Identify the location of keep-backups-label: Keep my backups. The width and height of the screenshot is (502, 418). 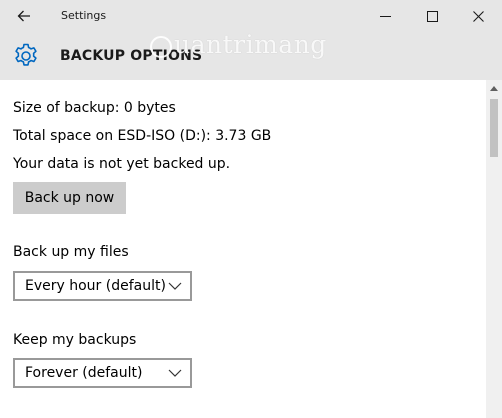
(75, 340).